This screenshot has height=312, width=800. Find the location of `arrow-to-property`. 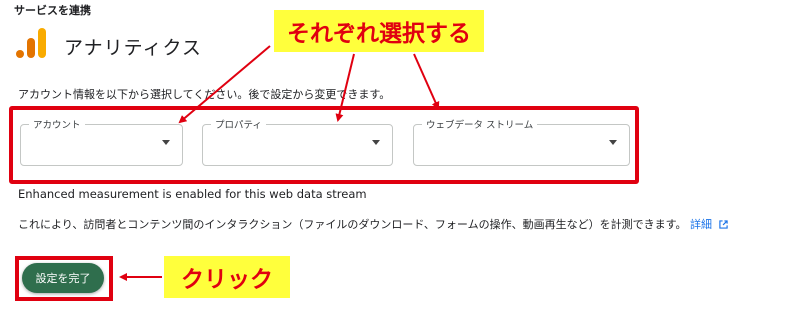

arrow-to-property is located at coordinates (345, 87).